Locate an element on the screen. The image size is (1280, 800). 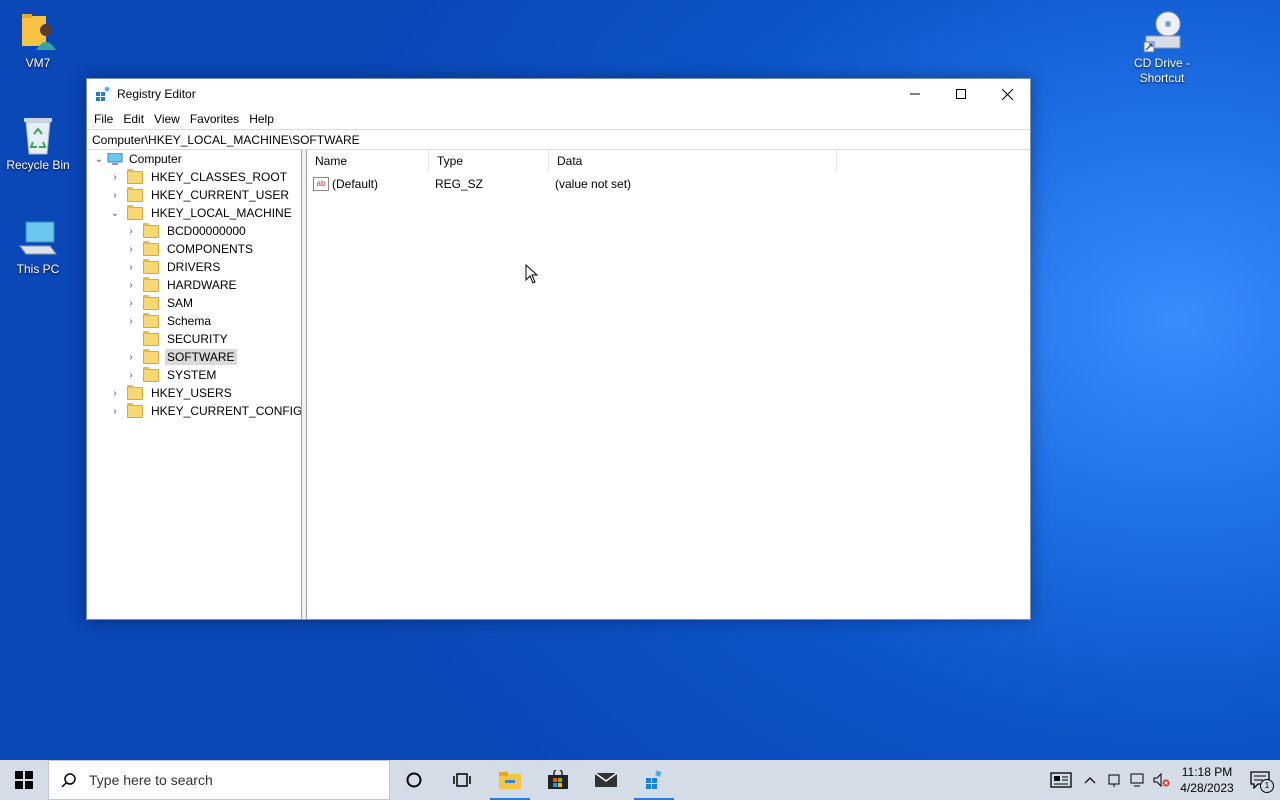
news-widget-button is located at coordinates (1061, 780).